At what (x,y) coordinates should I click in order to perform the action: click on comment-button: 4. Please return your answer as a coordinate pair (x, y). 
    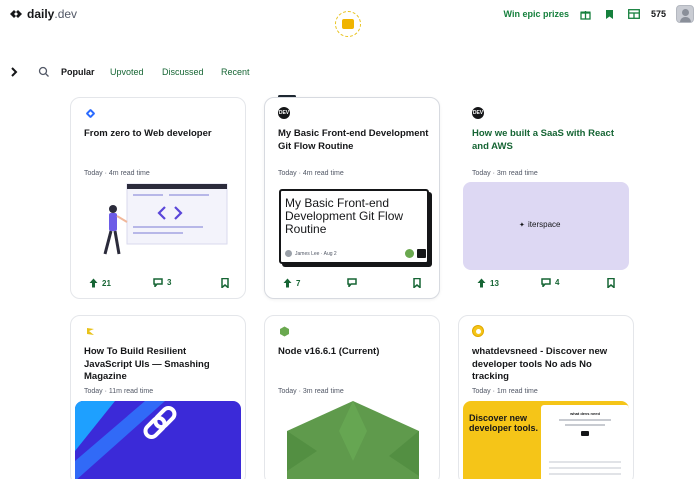
    Looking at the image, I should click on (550, 282).